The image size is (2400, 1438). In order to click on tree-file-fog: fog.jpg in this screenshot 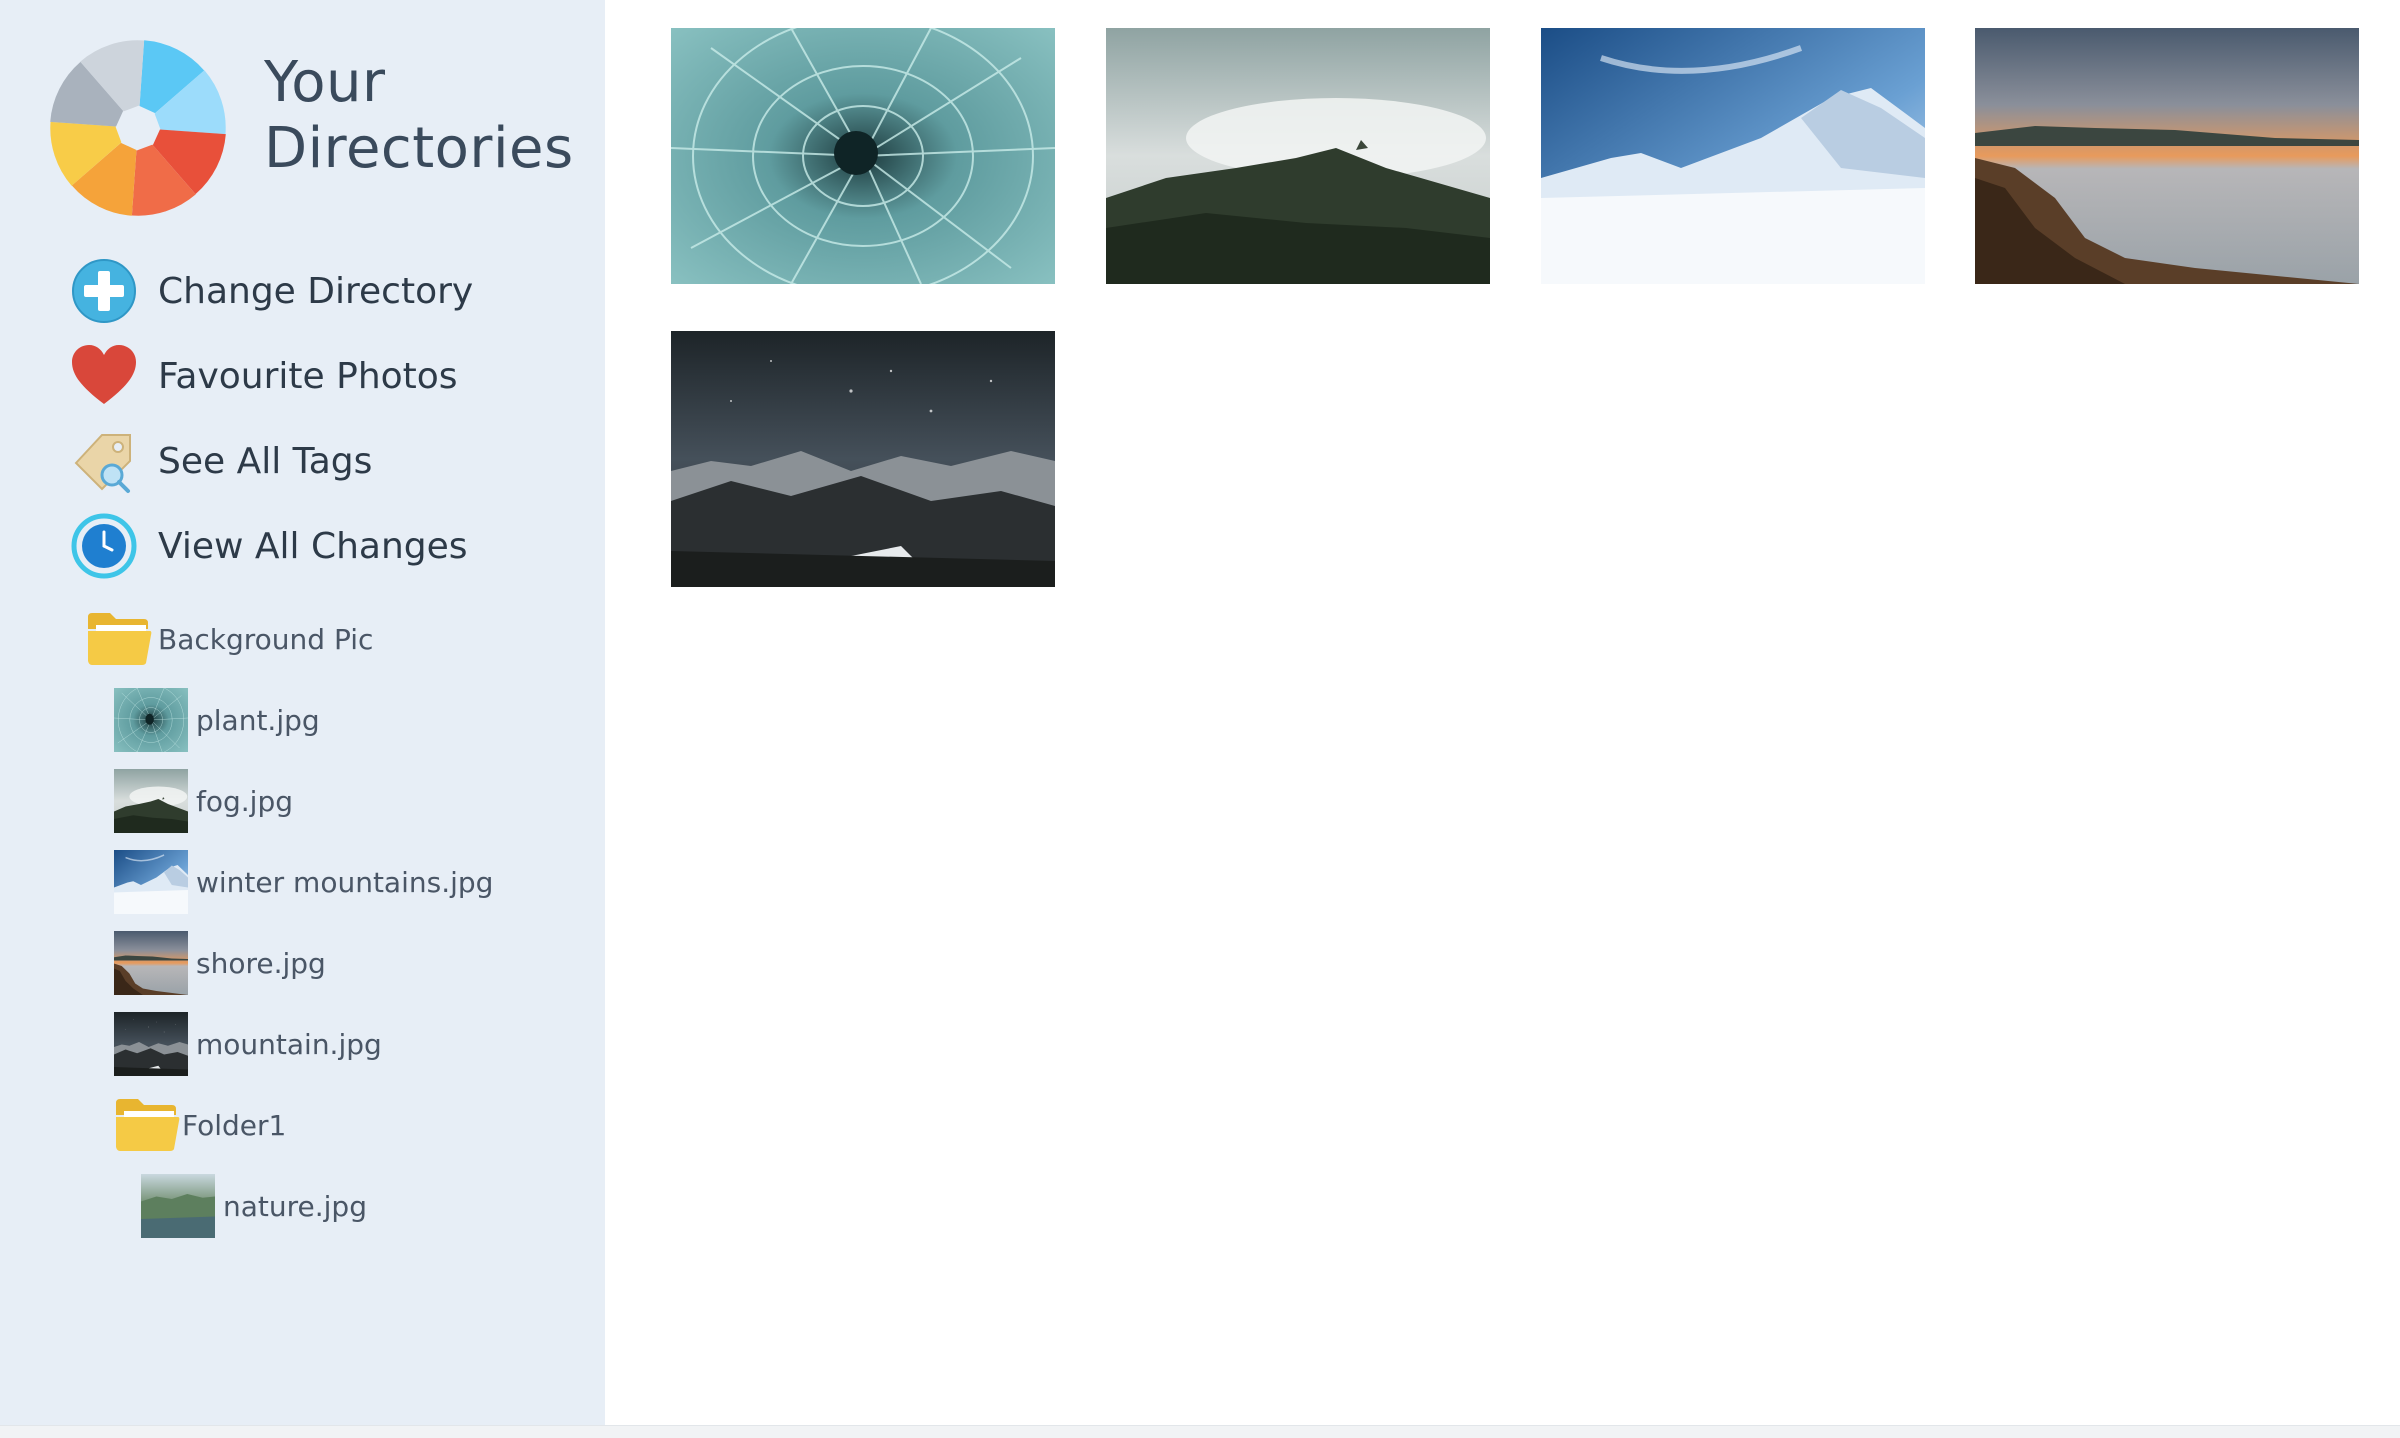, I will do `click(203, 801)`.